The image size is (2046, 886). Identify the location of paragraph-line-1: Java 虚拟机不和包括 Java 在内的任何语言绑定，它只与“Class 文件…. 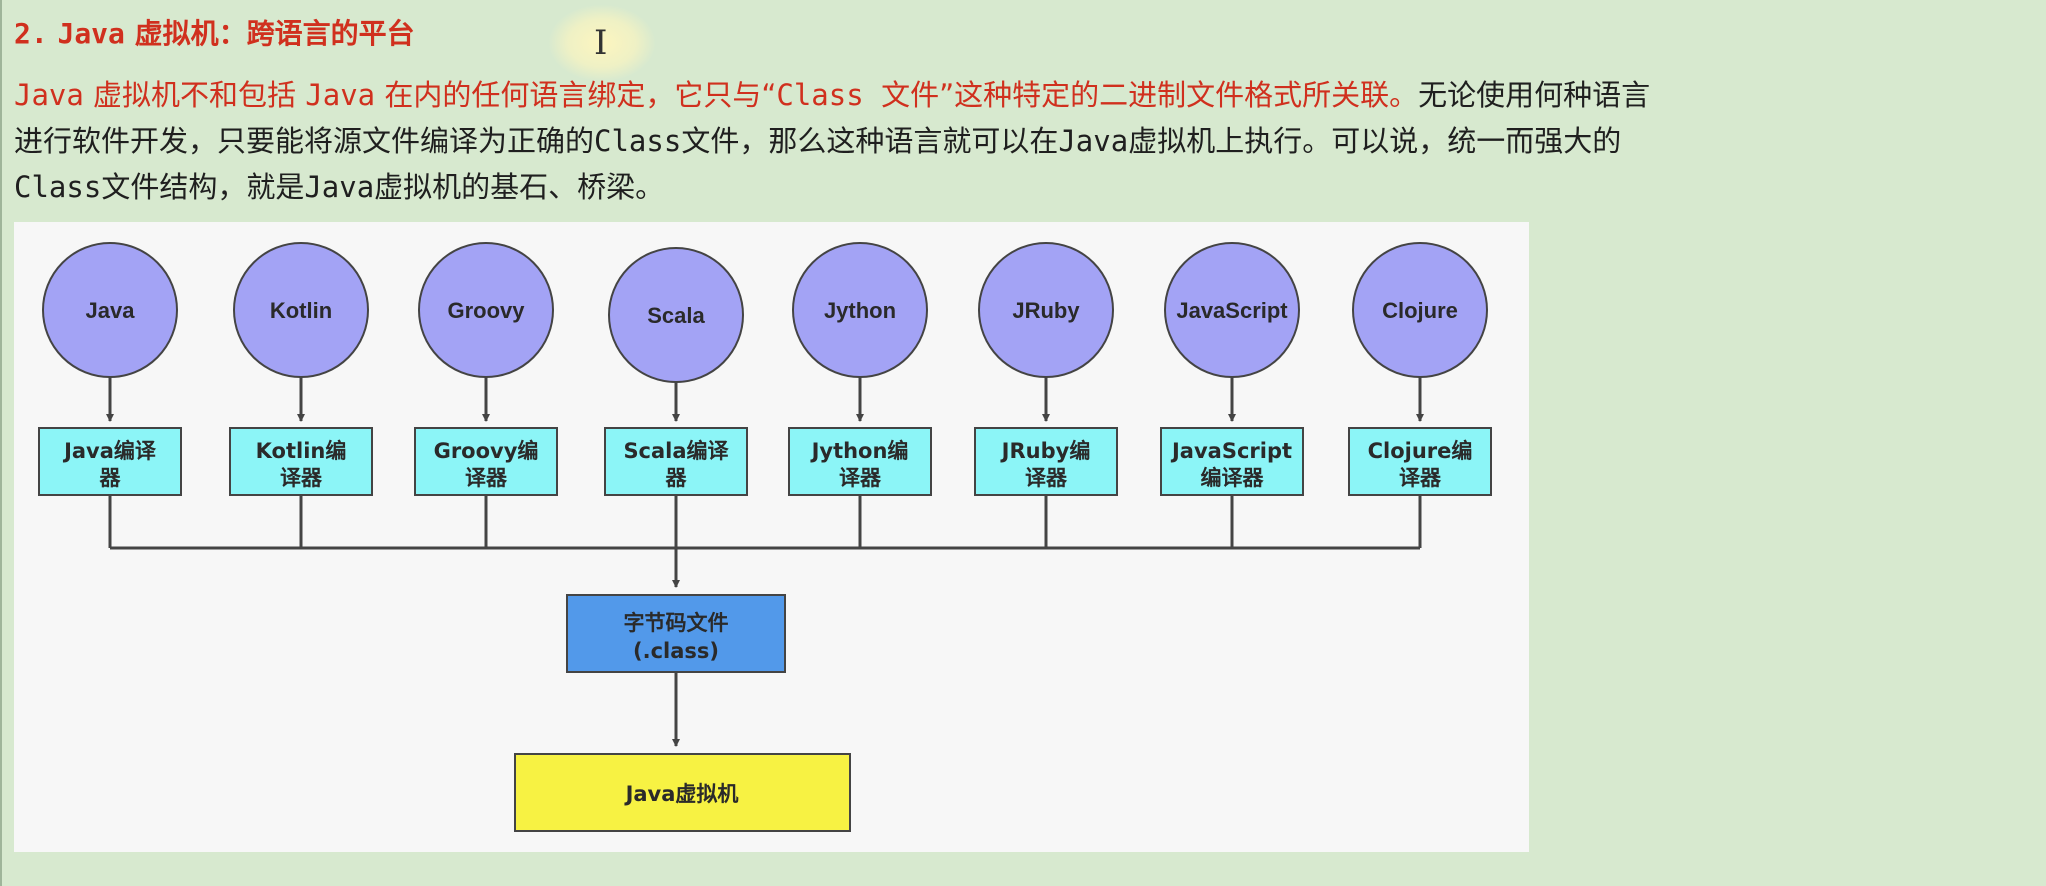
(832, 95).